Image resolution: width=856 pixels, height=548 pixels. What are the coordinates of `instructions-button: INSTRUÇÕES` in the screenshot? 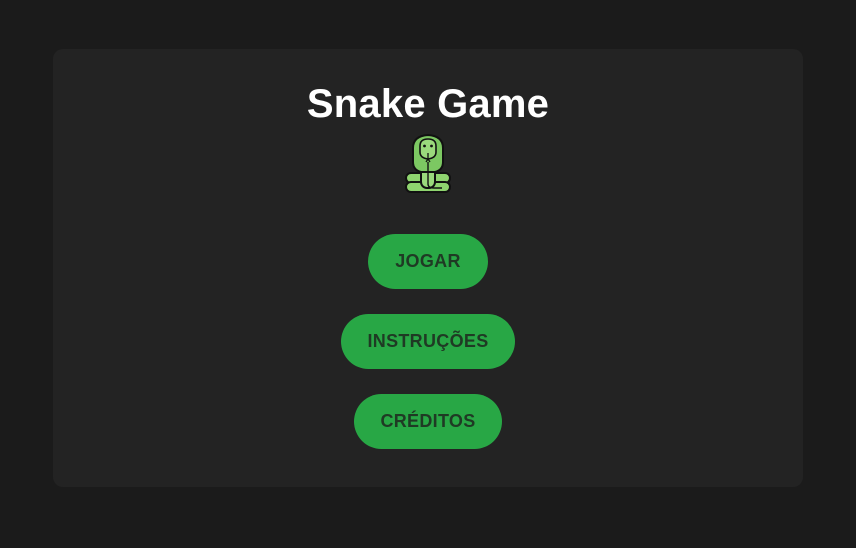 It's located at (428, 341).